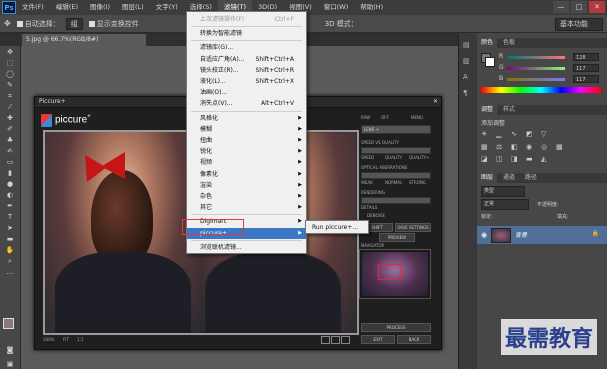  Describe the element at coordinates (10, 206) in the screenshot. I see `pen-tool-icon: ✒` at that location.